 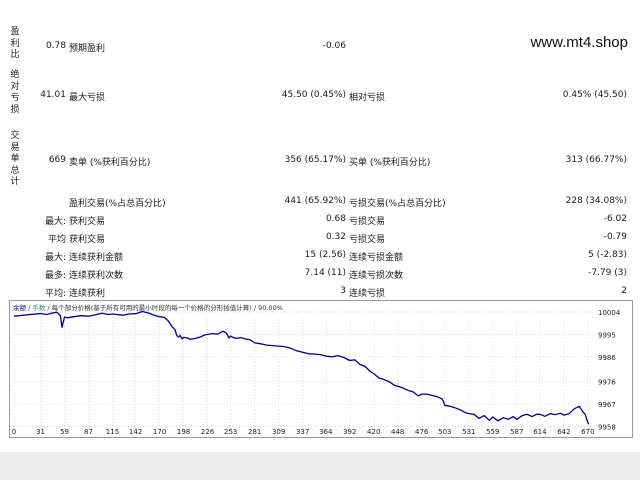 What do you see at coordinates (397, 432) in the screenshot?
I see `x-tick-label: 448` at bounding box center [397, 432].